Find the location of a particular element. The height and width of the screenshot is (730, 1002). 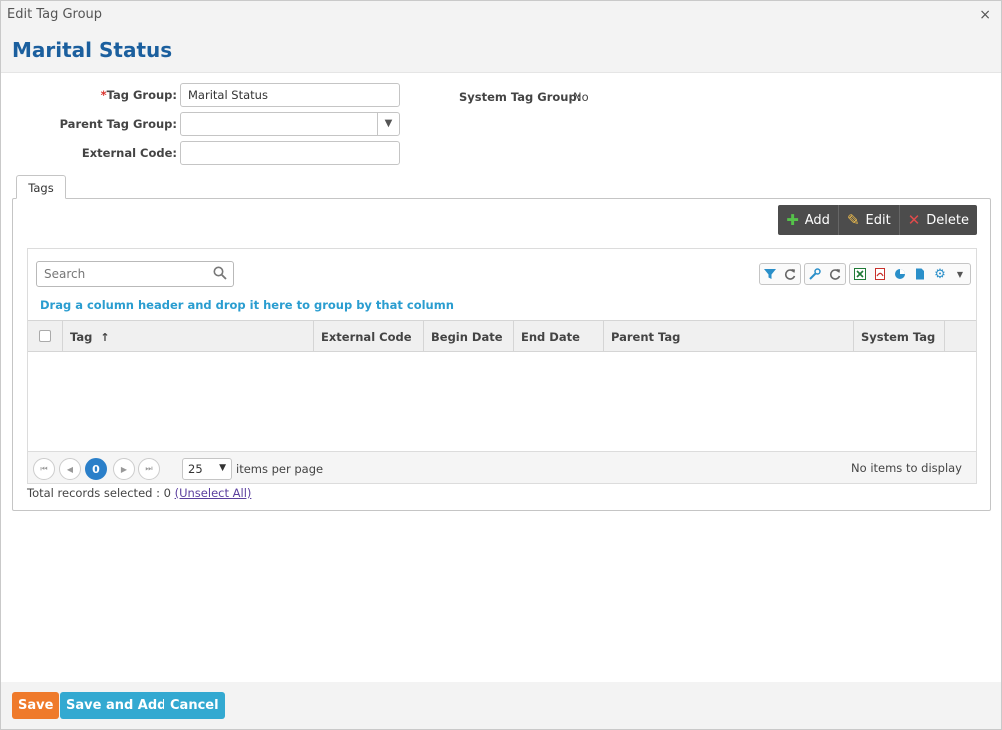

excel-icon is located at coordinates (860, 274).